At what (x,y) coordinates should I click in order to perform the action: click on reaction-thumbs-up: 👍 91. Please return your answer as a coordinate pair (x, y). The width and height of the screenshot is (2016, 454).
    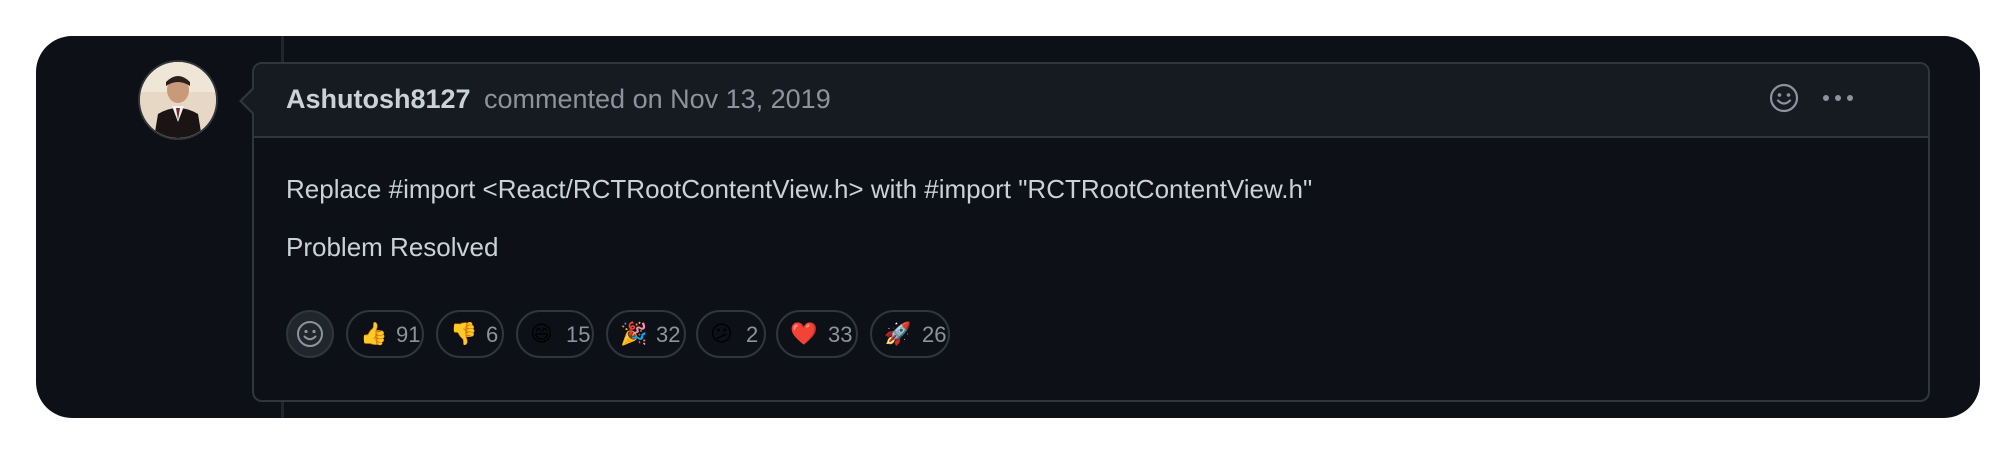
    Looking at the image, I should click on (385, 334).